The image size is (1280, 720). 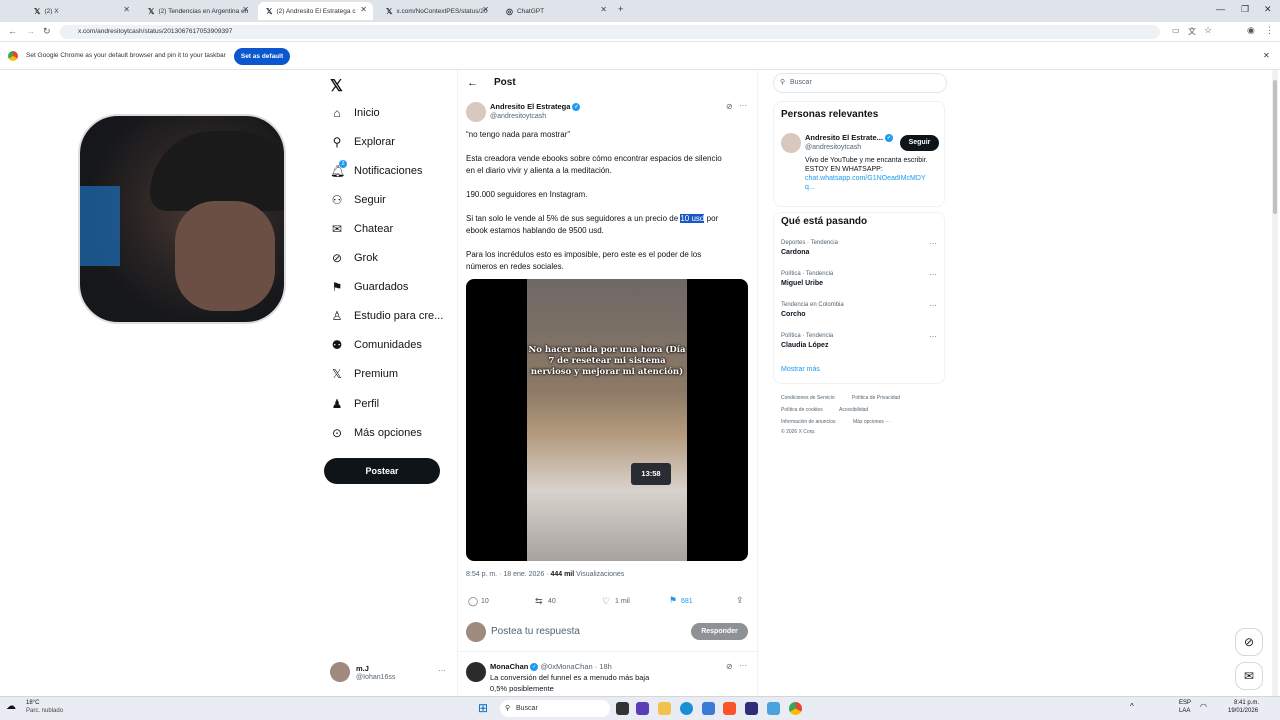 What do you see at coordinates (1185, 703) in the screenshot?
I see `language: ESP` at bounding box center [1185, 703].